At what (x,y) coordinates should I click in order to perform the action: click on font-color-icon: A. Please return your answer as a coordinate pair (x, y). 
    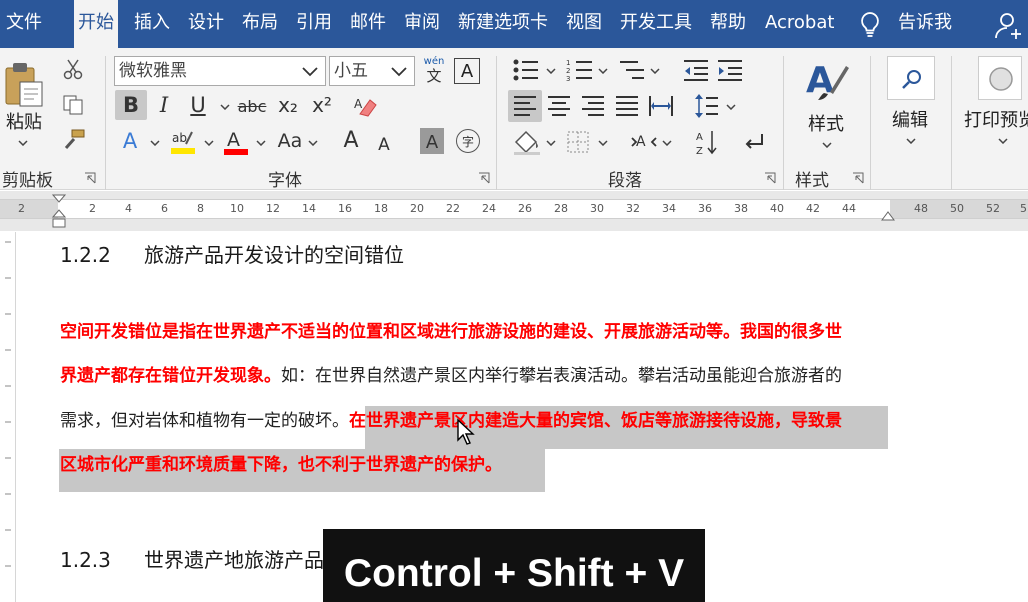
    Looking at the image, I should click on (236, 142).